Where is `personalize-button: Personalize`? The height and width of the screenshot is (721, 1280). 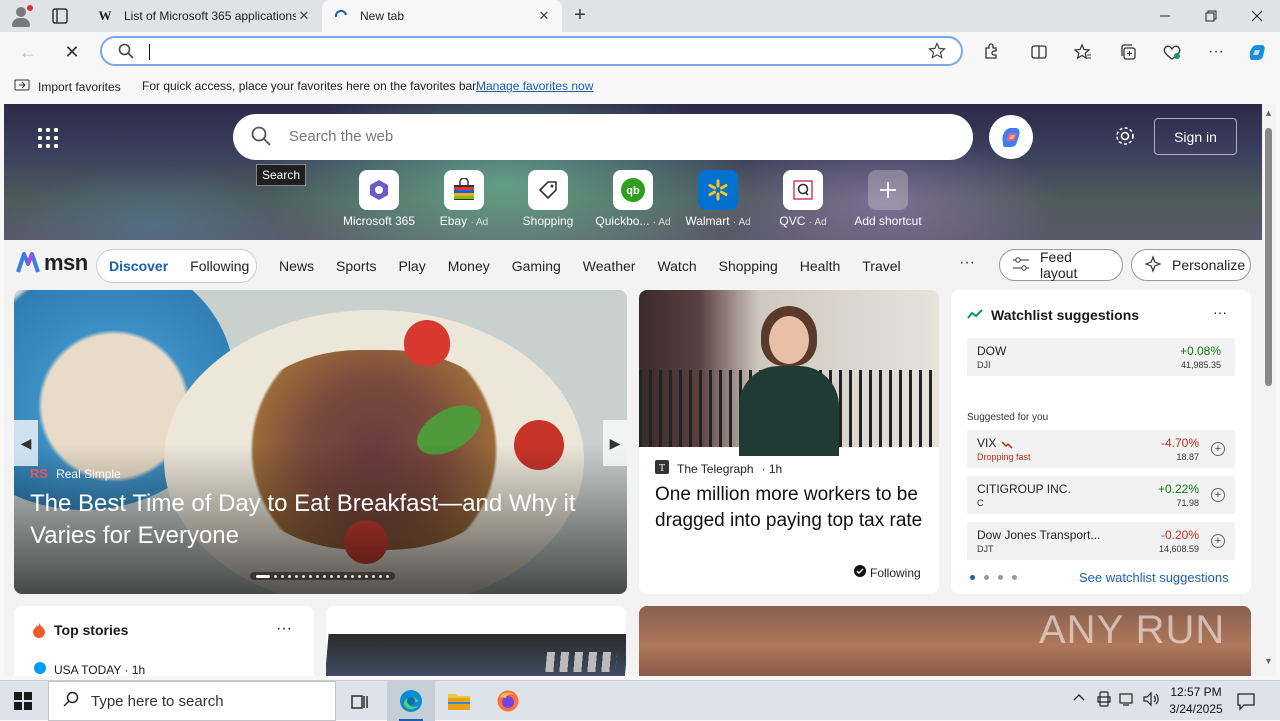 personalize-button: Personalize is located at coordinates (1191, 265).